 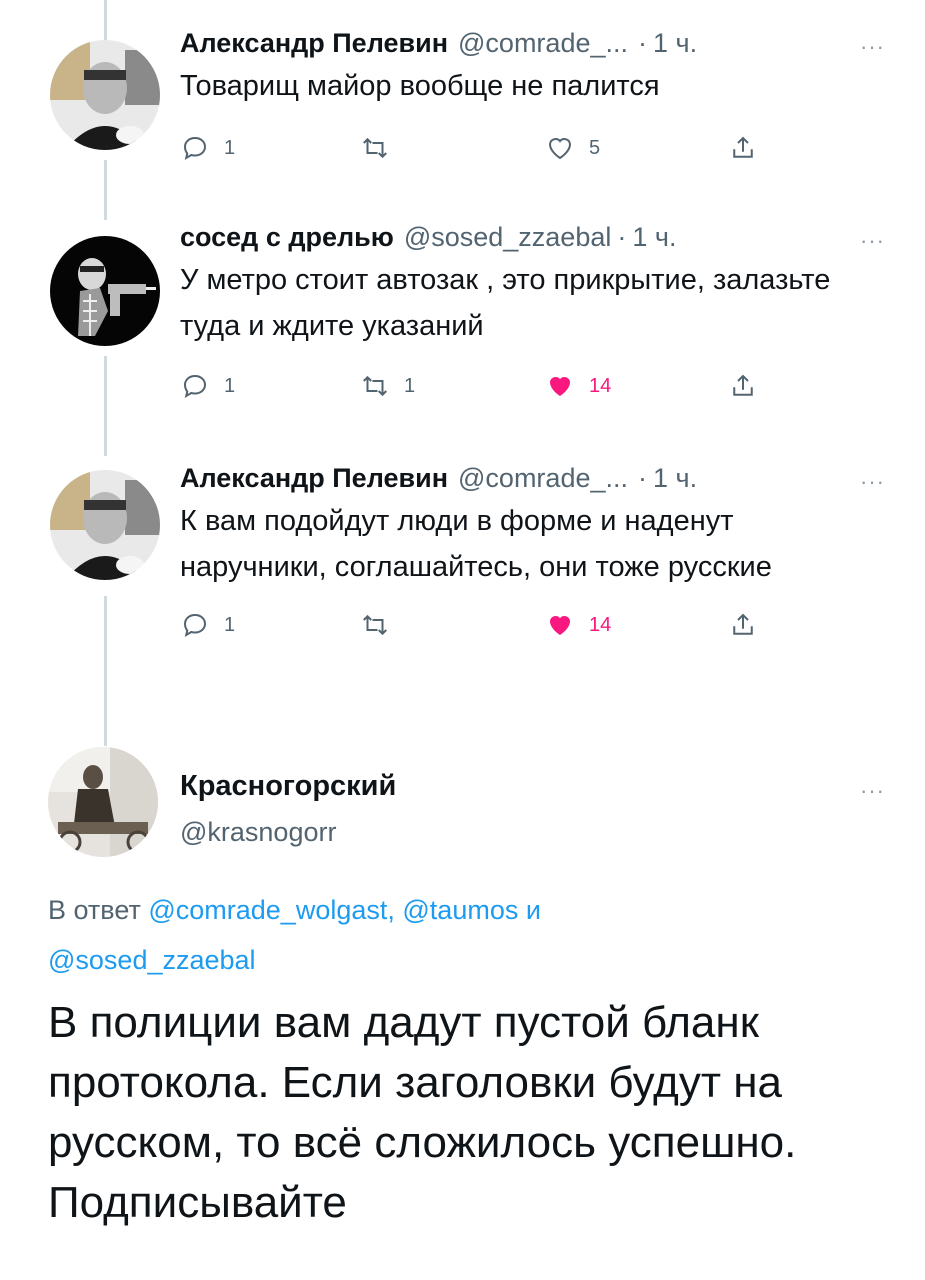 What do you see at coordinates (94, 910) in the screenshot?
I see `replying-label: В ответ` at bounding box center [94, 910].